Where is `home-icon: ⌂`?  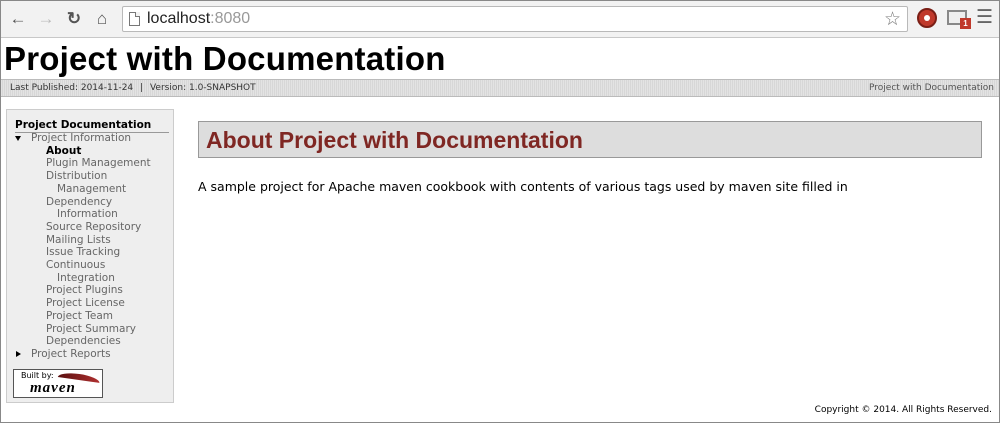 home-icon: ⌂ is located at coordinates (102, 19).